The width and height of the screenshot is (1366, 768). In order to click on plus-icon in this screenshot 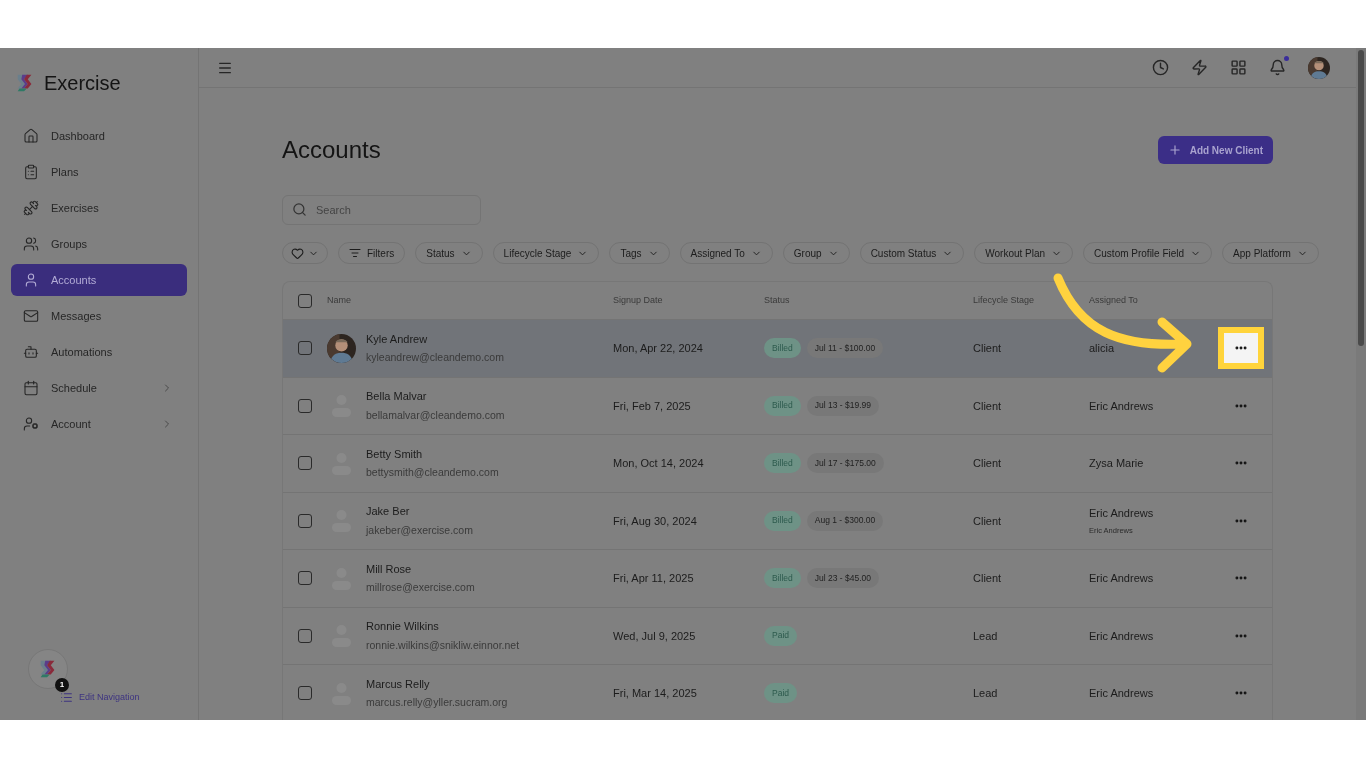, I will do `click(1174, 150)`.